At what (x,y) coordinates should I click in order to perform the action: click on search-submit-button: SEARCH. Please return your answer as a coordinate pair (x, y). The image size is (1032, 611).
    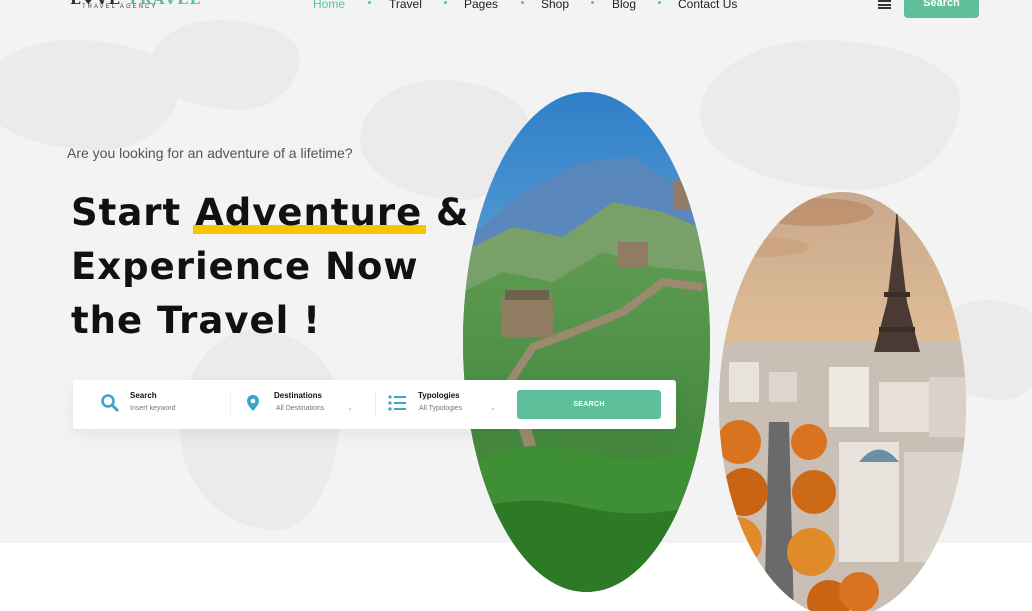
    Looking at the image, I should click on (589, 404).